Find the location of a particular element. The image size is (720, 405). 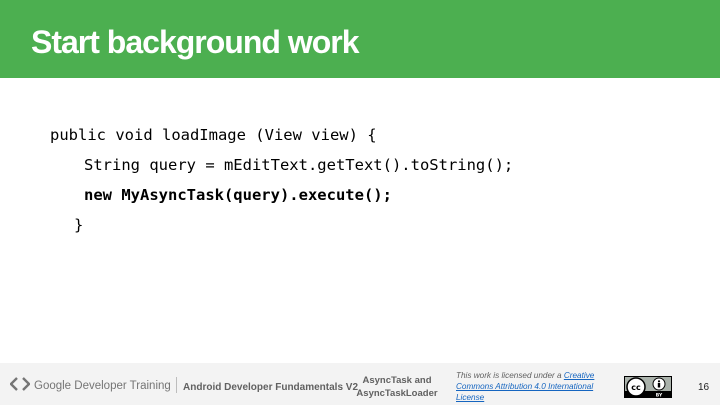

course-title: Android Developer Fundamentals V2 is located at coordinates (271, 387).